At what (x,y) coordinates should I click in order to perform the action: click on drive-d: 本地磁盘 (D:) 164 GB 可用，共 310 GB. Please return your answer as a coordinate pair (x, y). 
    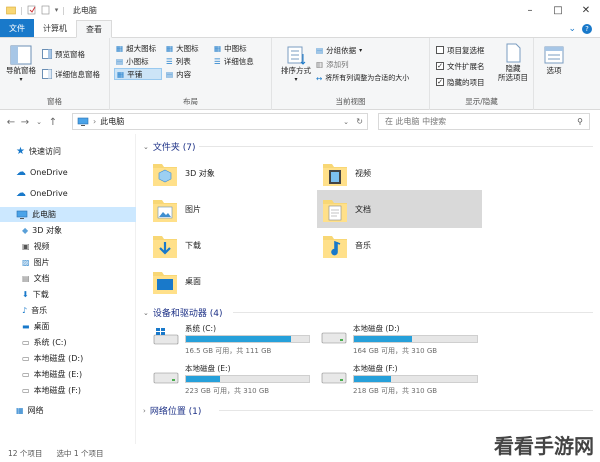
    Looking at the image, I should click on (401, 340).